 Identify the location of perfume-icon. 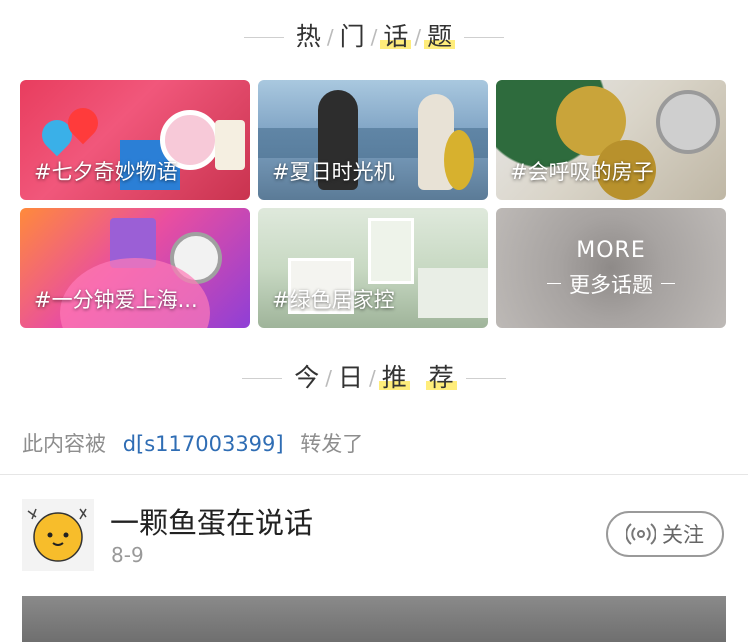
(230, 145).